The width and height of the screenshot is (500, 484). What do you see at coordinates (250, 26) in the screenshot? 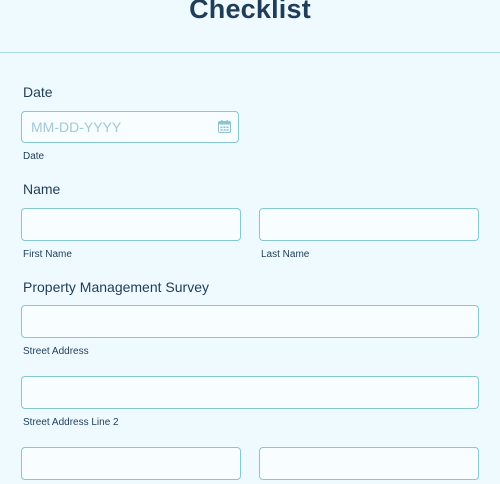
I see `form-header: Checklist` at bounding box center [250, 26].